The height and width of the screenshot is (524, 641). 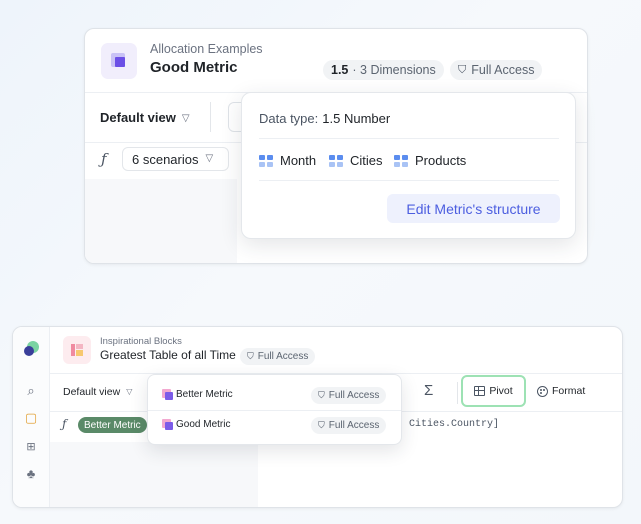 What do you see at coordinates (340, 70) in the screenshot?
I see `metric-version: 1.5` at bounding box center [340, 70].